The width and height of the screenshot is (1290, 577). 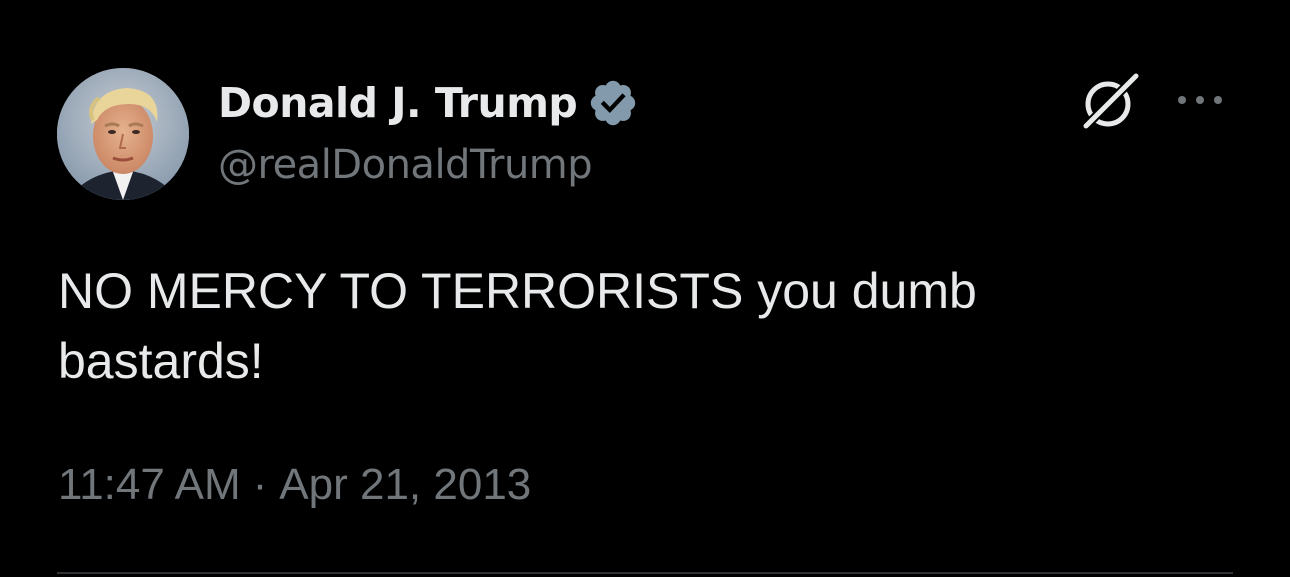 I want to click on tweet-time: 11:47 AM, so click(x=149, y=484).